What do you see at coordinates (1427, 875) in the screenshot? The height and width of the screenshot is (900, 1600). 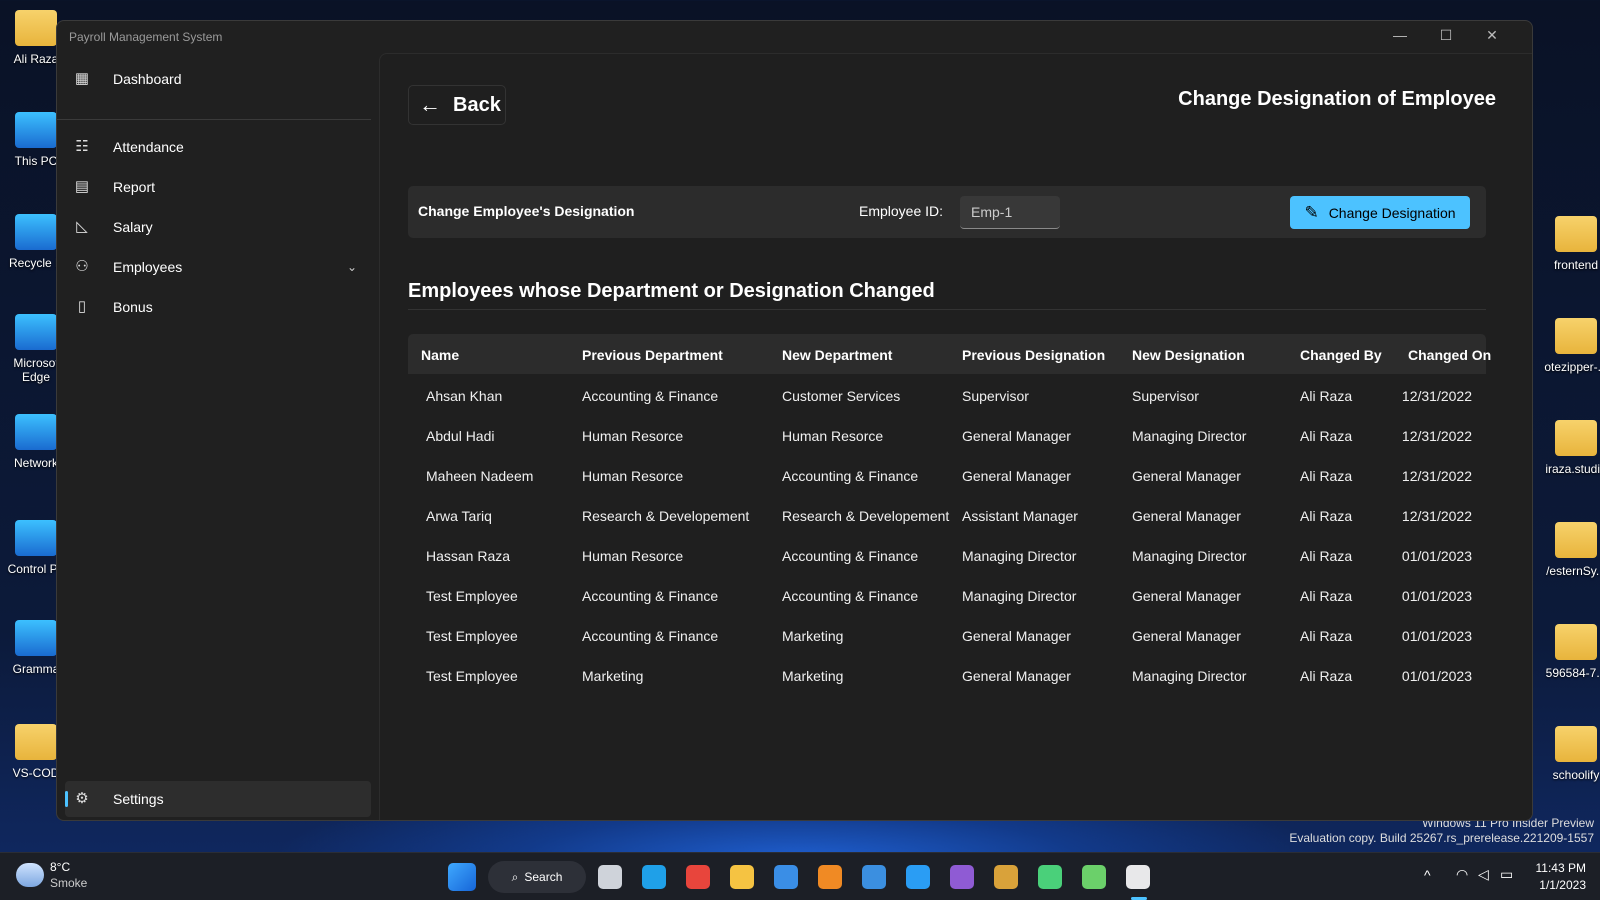 I see `tray-overflow-button: ^` at bounding box center [1427, 875].